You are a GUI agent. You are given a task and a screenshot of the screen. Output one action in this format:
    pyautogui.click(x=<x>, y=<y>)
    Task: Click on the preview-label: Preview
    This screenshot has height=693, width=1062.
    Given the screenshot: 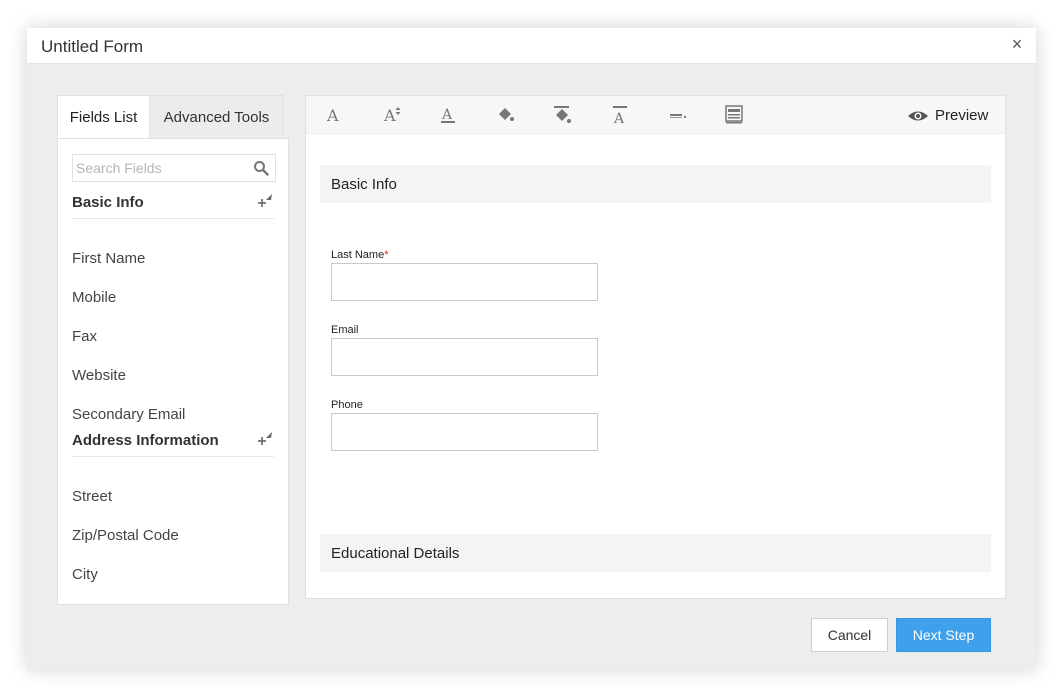 What is the action you would take?
    pyautogui.click(x=962, y=115)
    